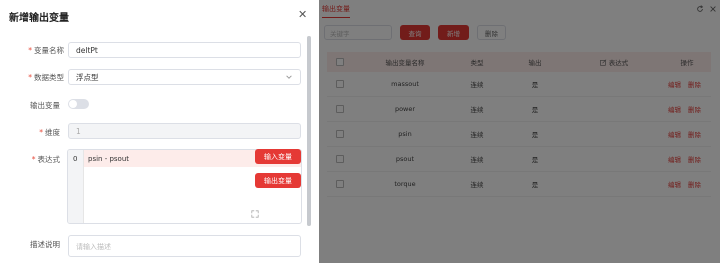  Describe the element at coordinates (278, 180) in the screenshot. I see `output-variable-button: 输出变量` at that location.